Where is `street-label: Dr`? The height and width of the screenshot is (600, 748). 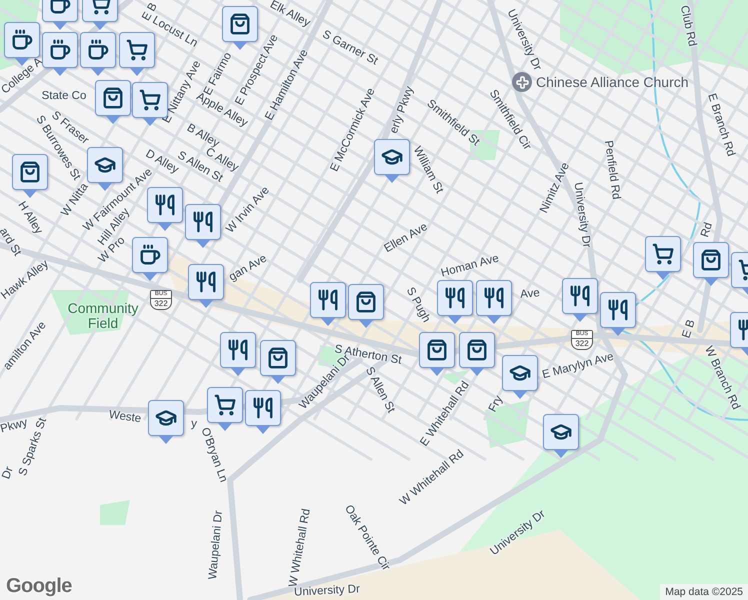
street-label: Dr is located at coordinates (8, 473).